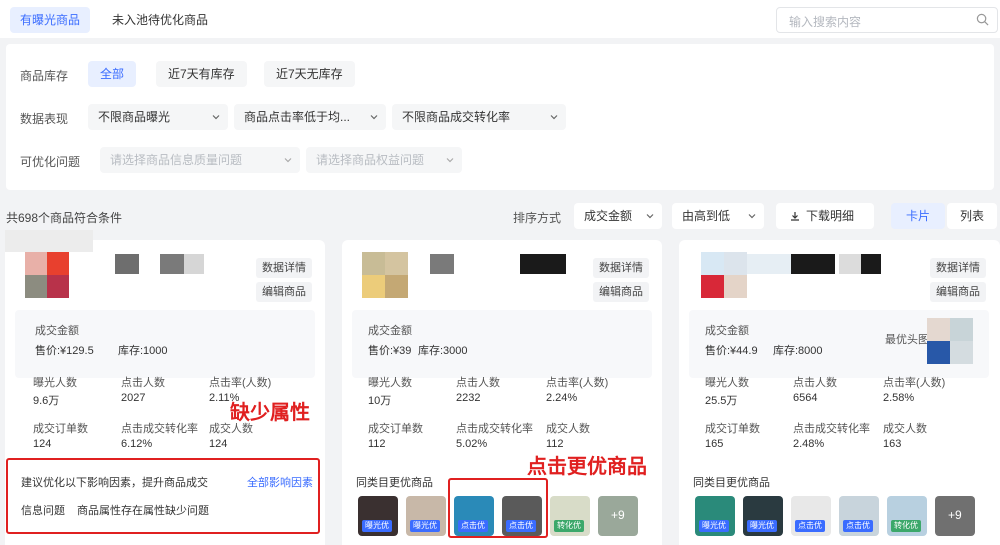  I want to click on price: 售价:¥44.9, so click(731, 351).